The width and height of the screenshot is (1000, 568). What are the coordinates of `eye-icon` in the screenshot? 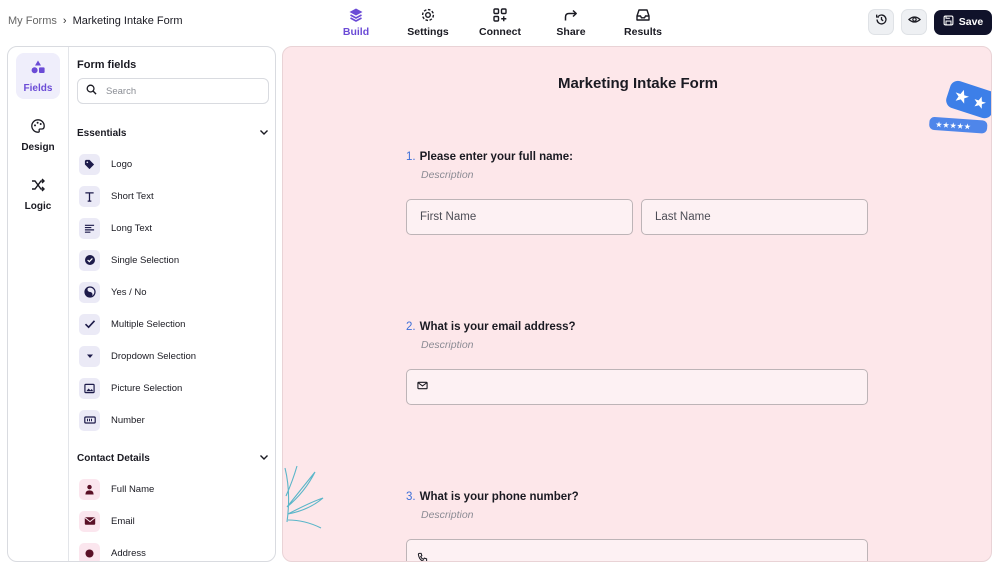 It's located at (914, 22).